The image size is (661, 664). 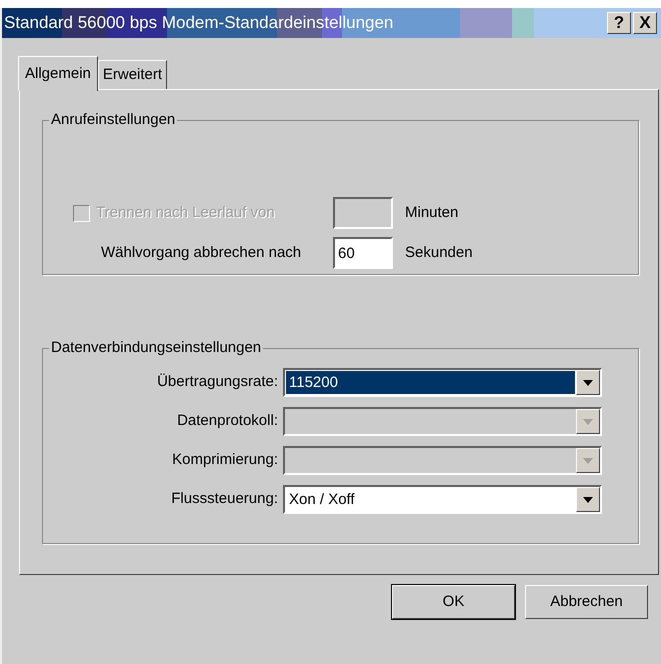 What do you see at coordinates (225, 460) in the screenshot?
I see `field-label: Komprimierung:` at bounding box center [225, 460].